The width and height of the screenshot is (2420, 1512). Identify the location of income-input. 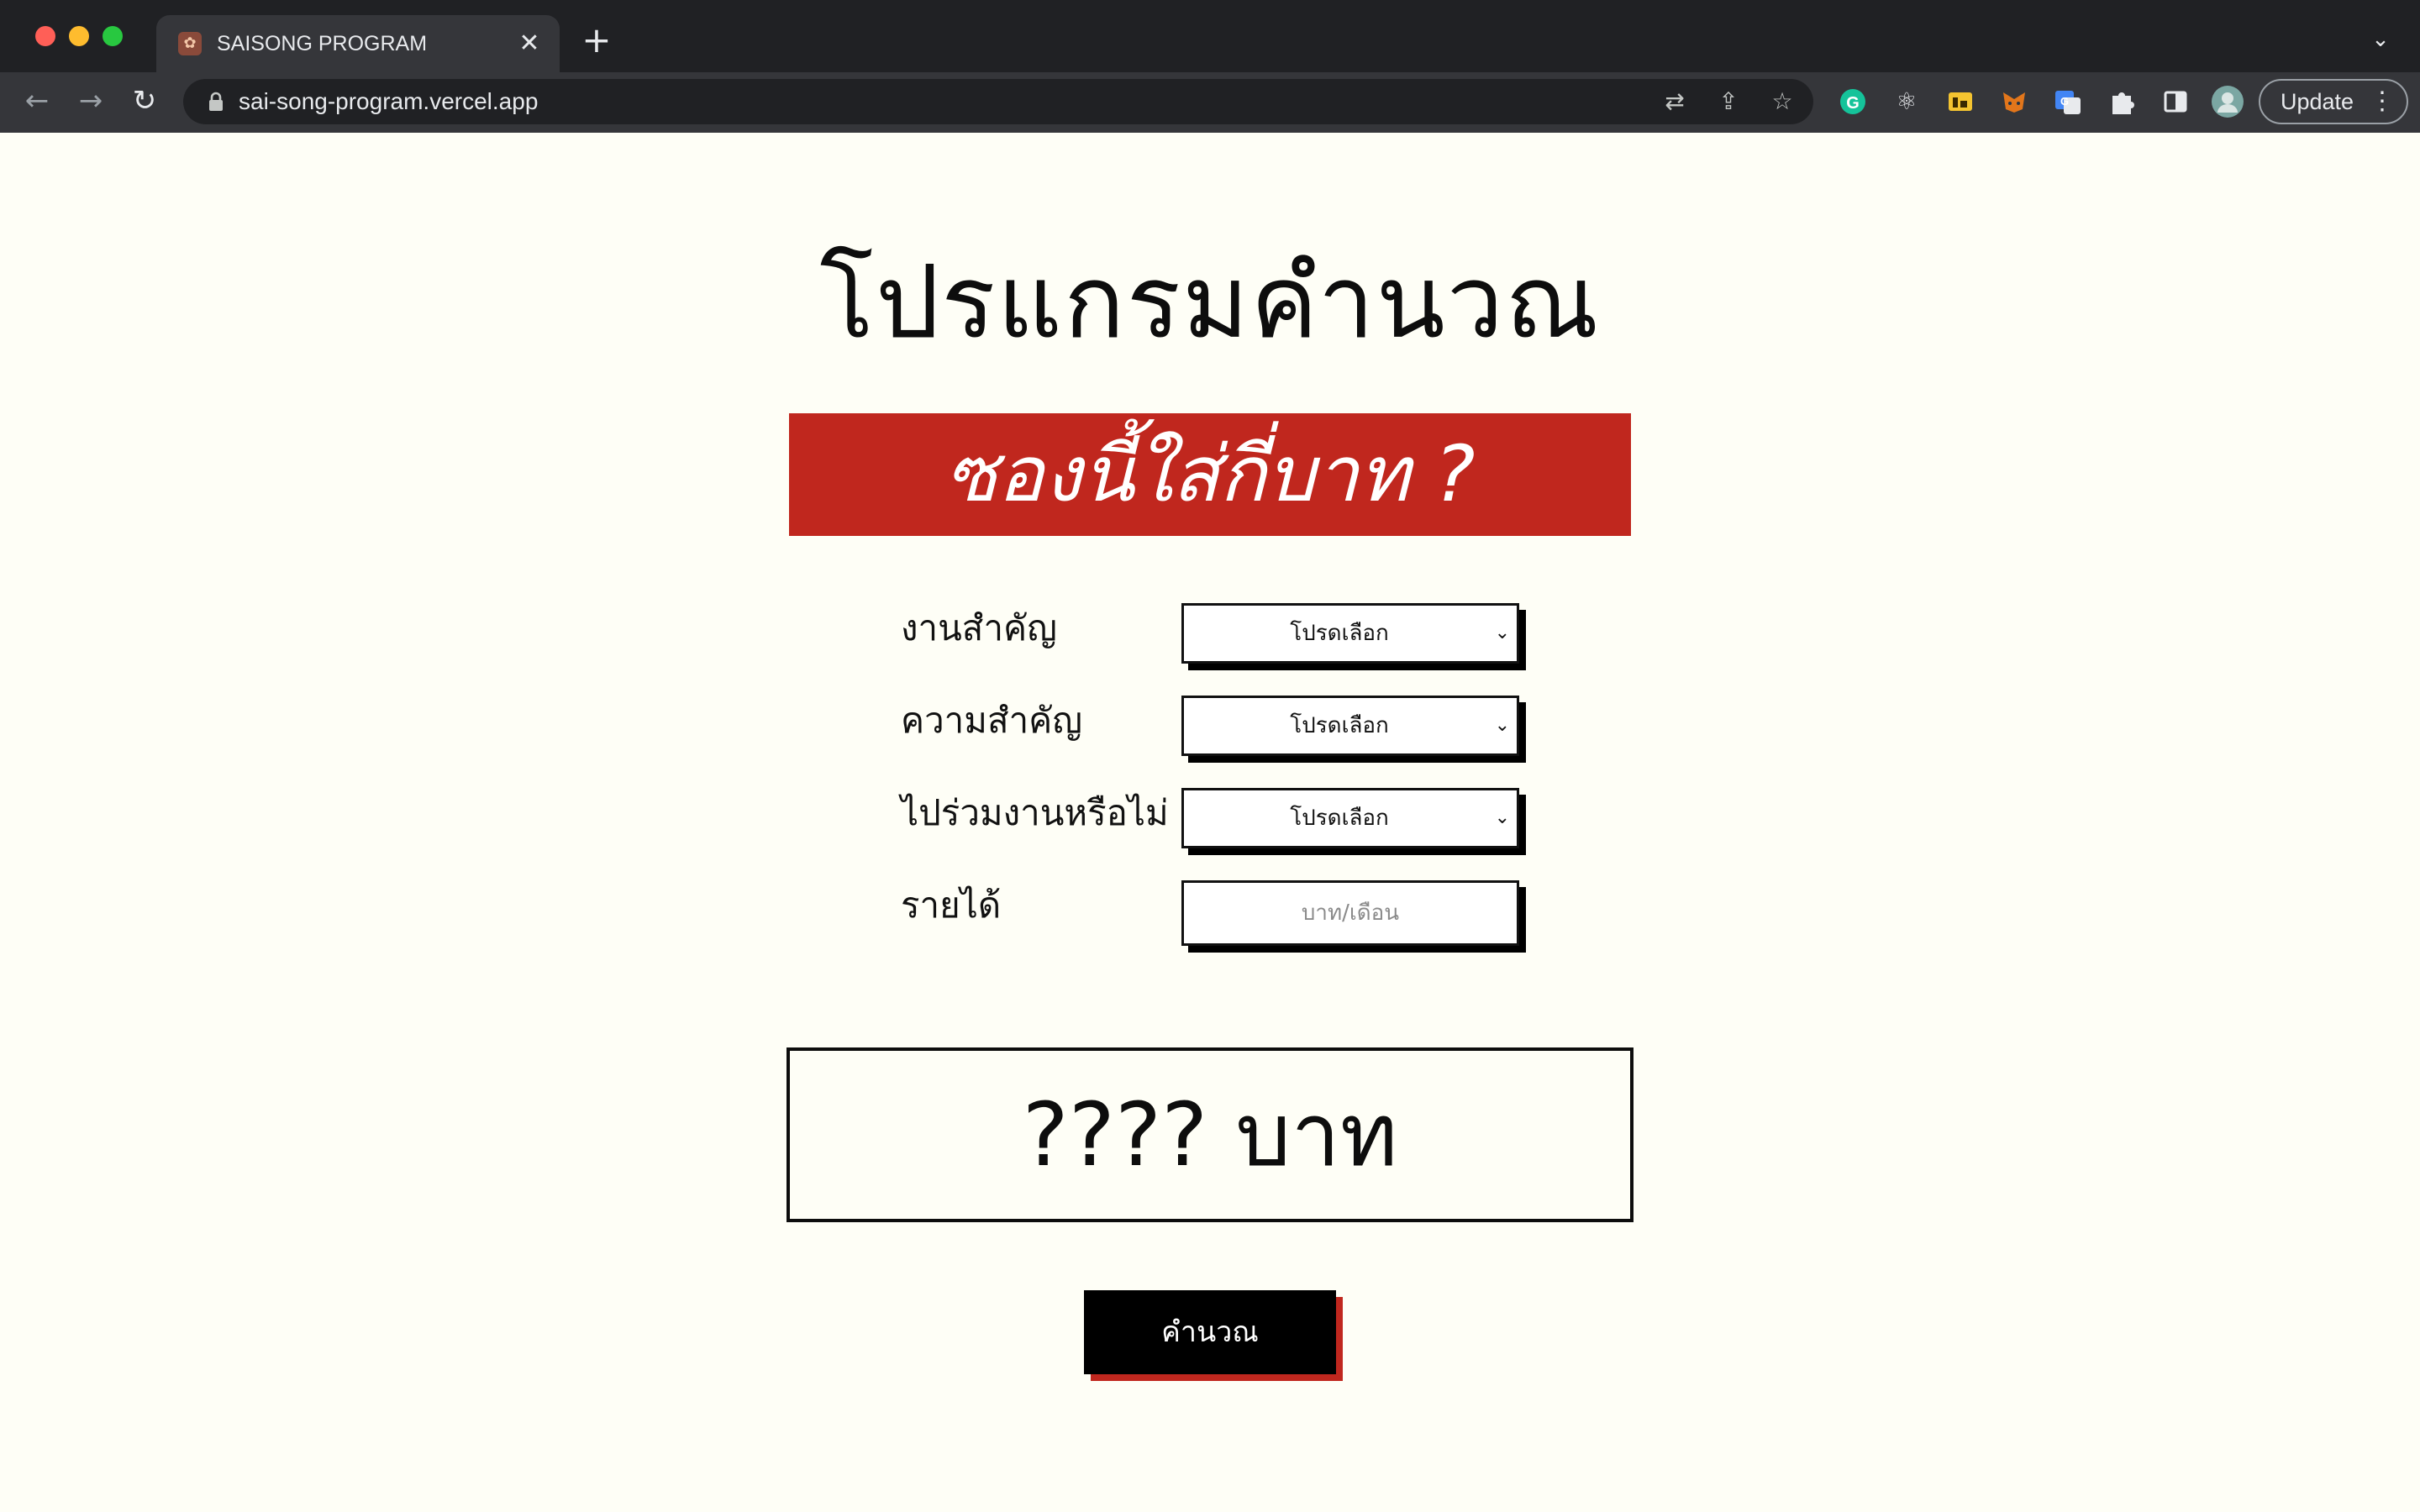
(1350, 913).